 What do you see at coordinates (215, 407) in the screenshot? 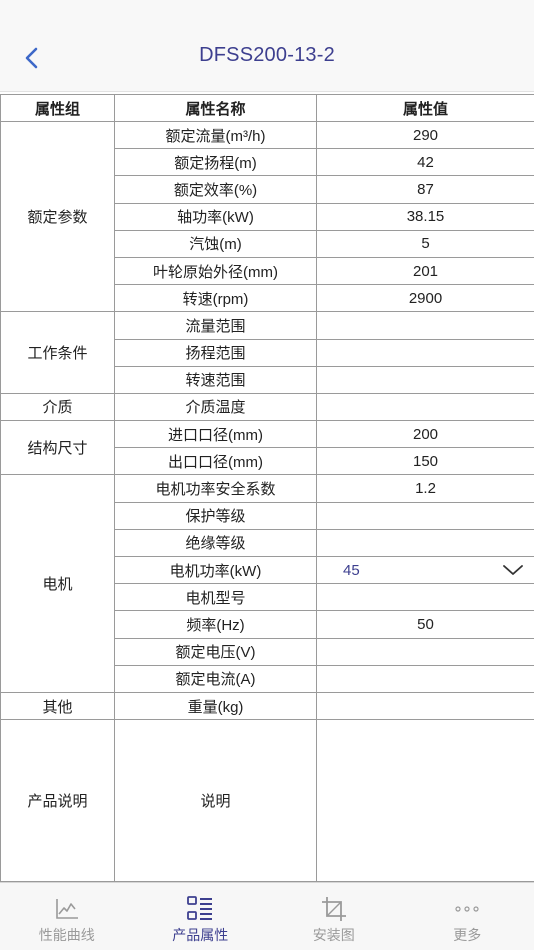
I see `attr-name: 介质温度` at bounding box center [215, 407].